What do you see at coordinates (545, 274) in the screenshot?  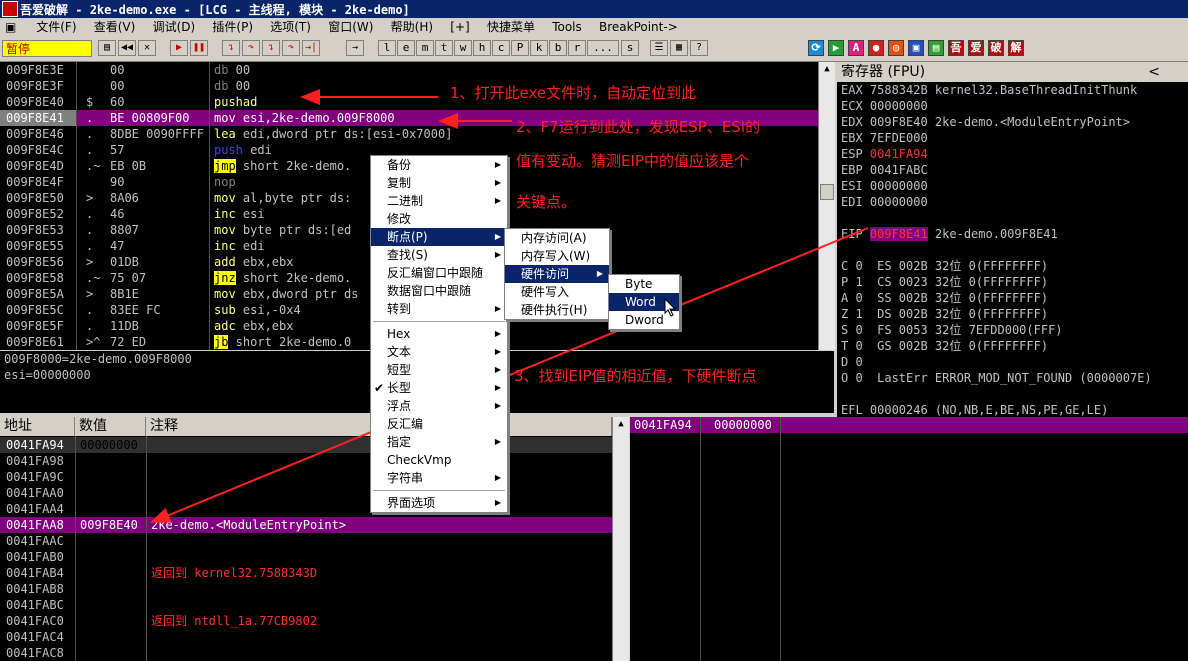 I see `breakpoint-menu-item-label: 硬件访问` at bounding box center [545, 274].